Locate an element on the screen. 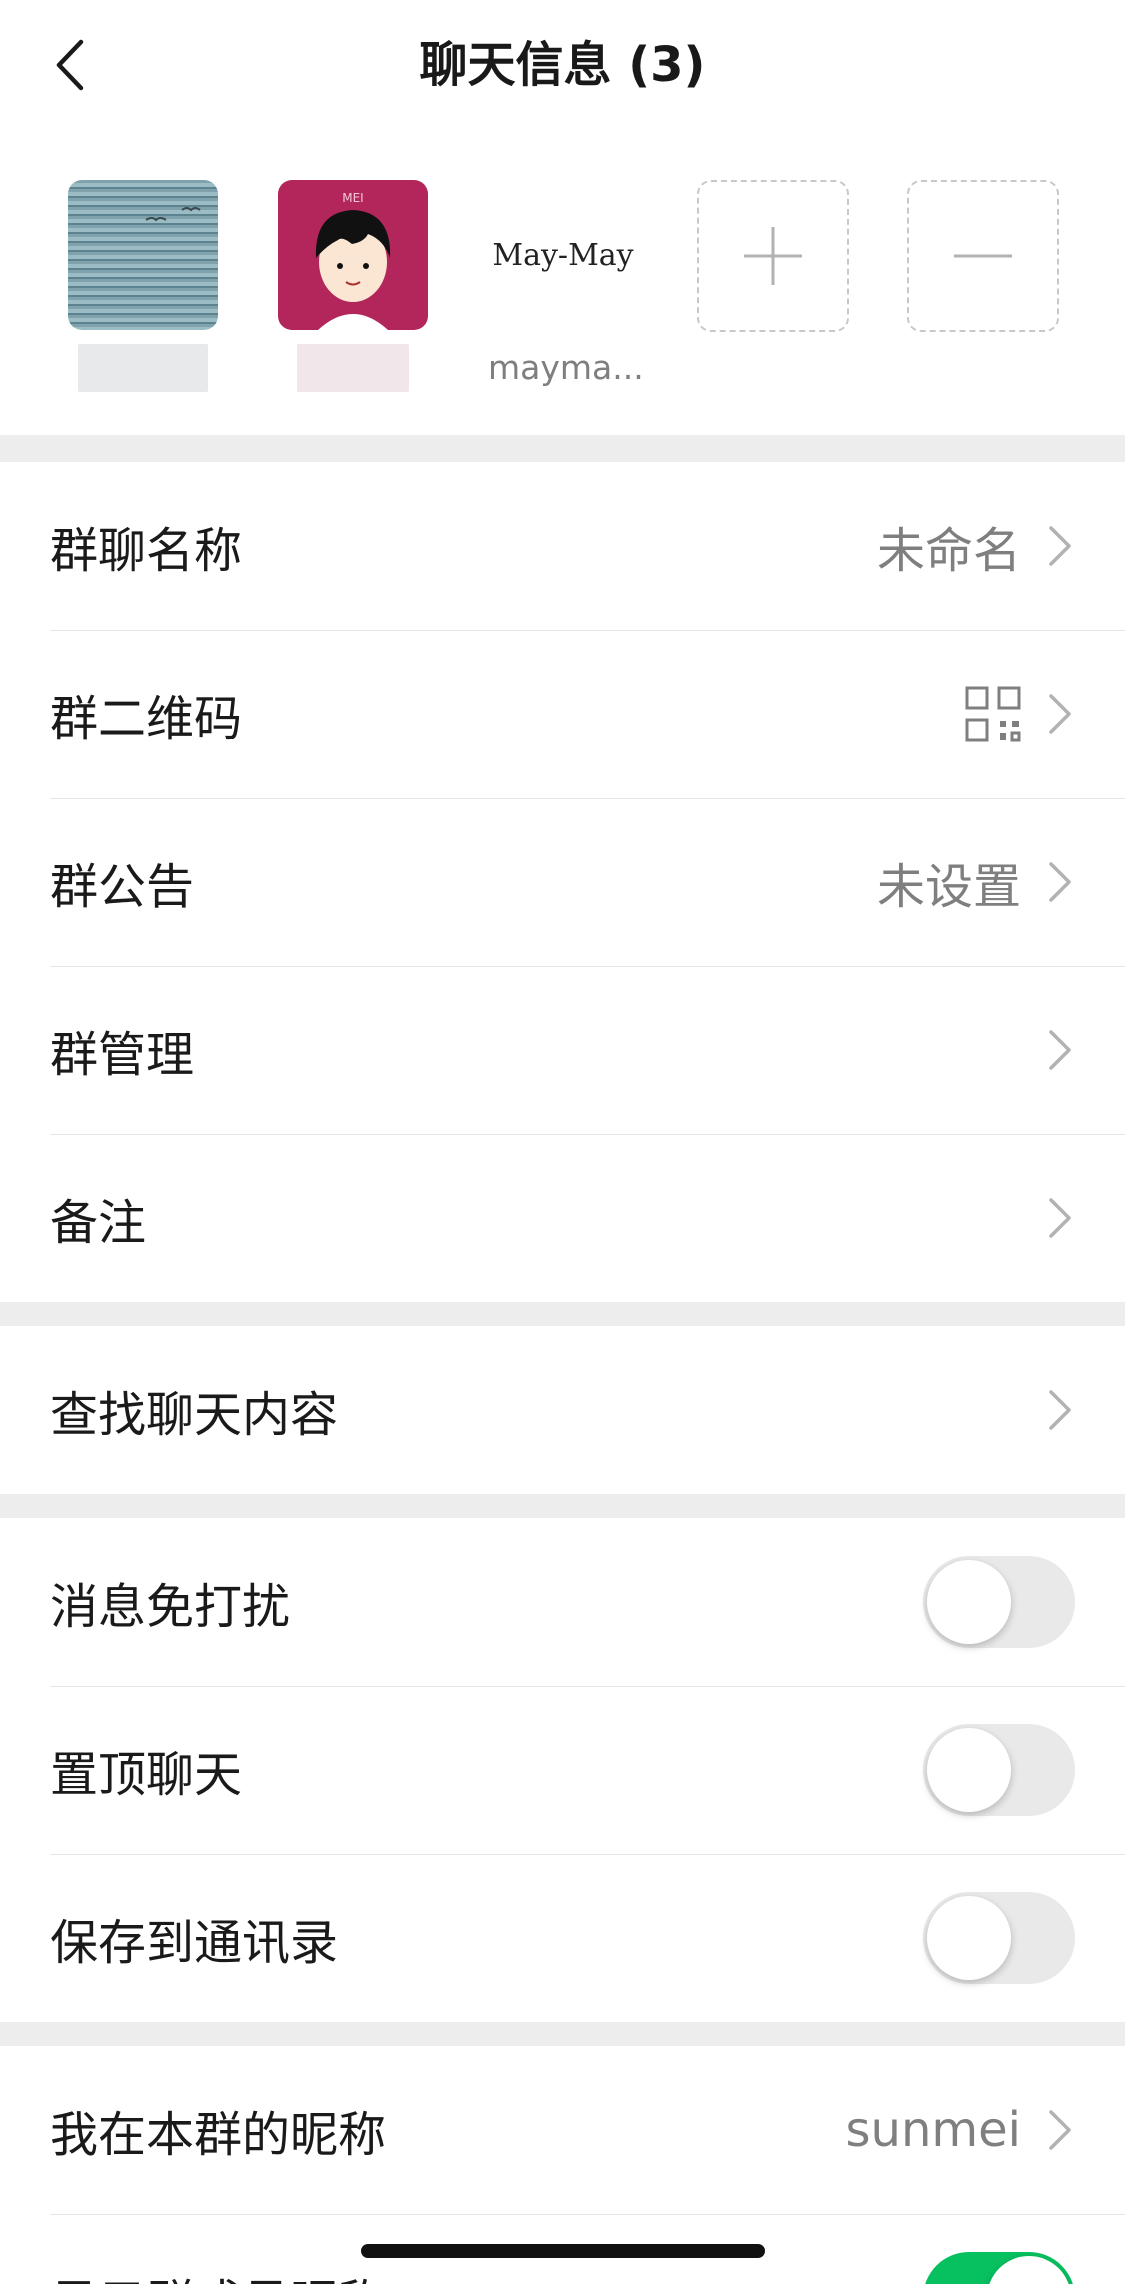  remove-member-box is located at coordinates (983, 256).